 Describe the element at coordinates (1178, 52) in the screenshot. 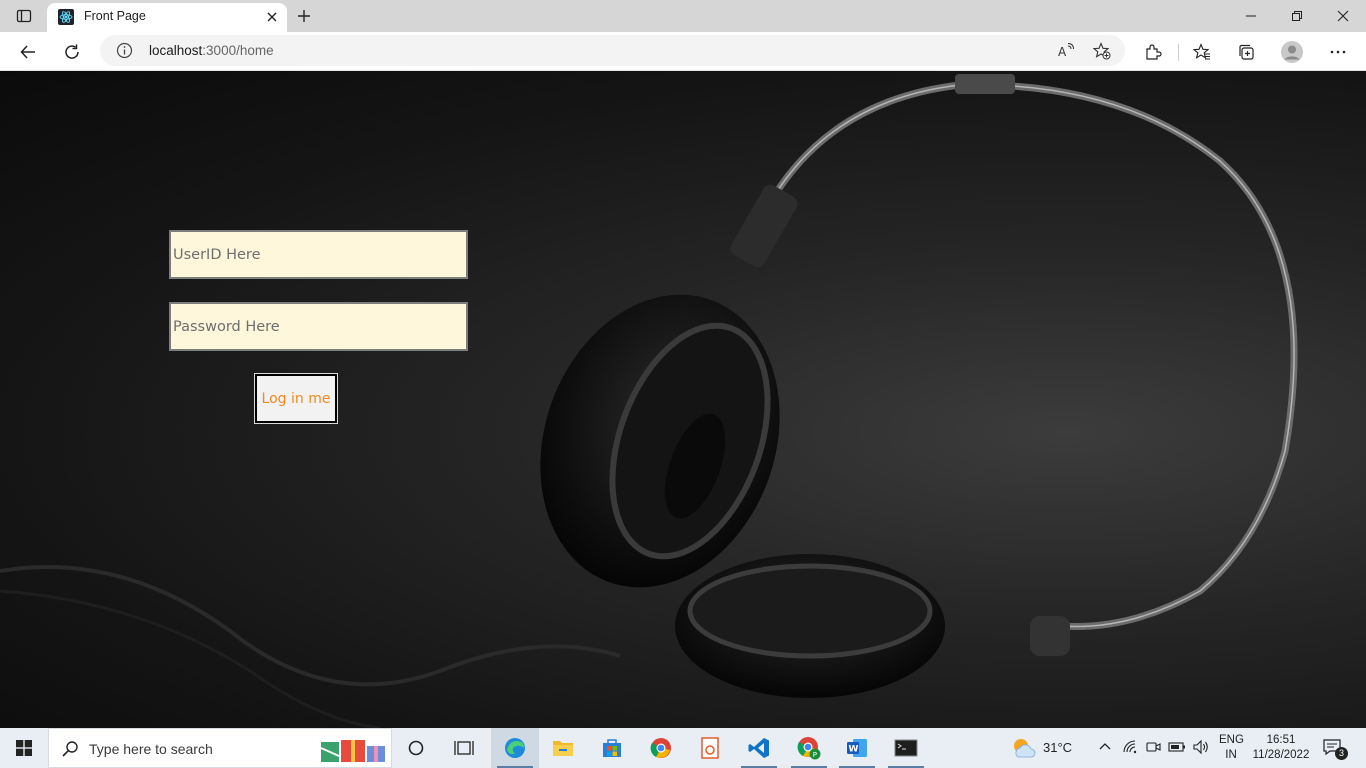

I see `toolbar-divider` at that location.